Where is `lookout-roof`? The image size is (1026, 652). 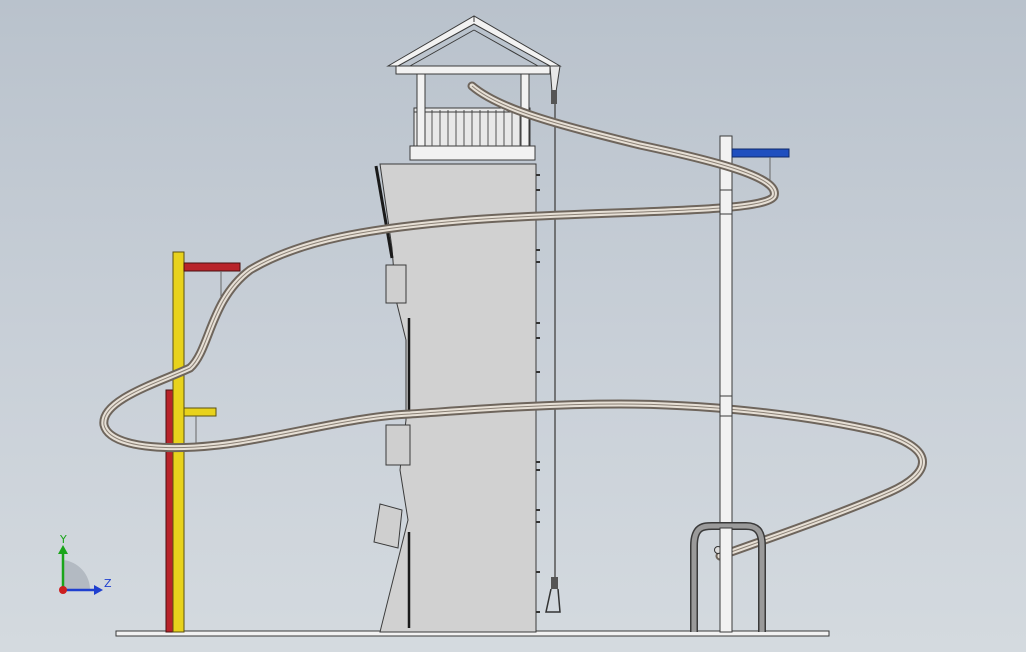
lookout-roof is located at coordinates (474, 41).